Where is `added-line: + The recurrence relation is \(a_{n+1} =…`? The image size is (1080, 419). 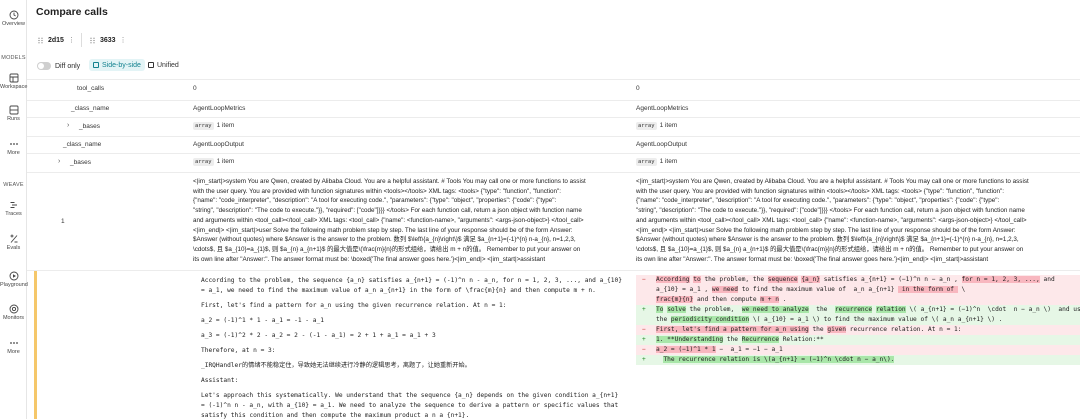 added-line: + The recurrence relation is \(a_{n+1} =… is located at coordinates (858, 360).